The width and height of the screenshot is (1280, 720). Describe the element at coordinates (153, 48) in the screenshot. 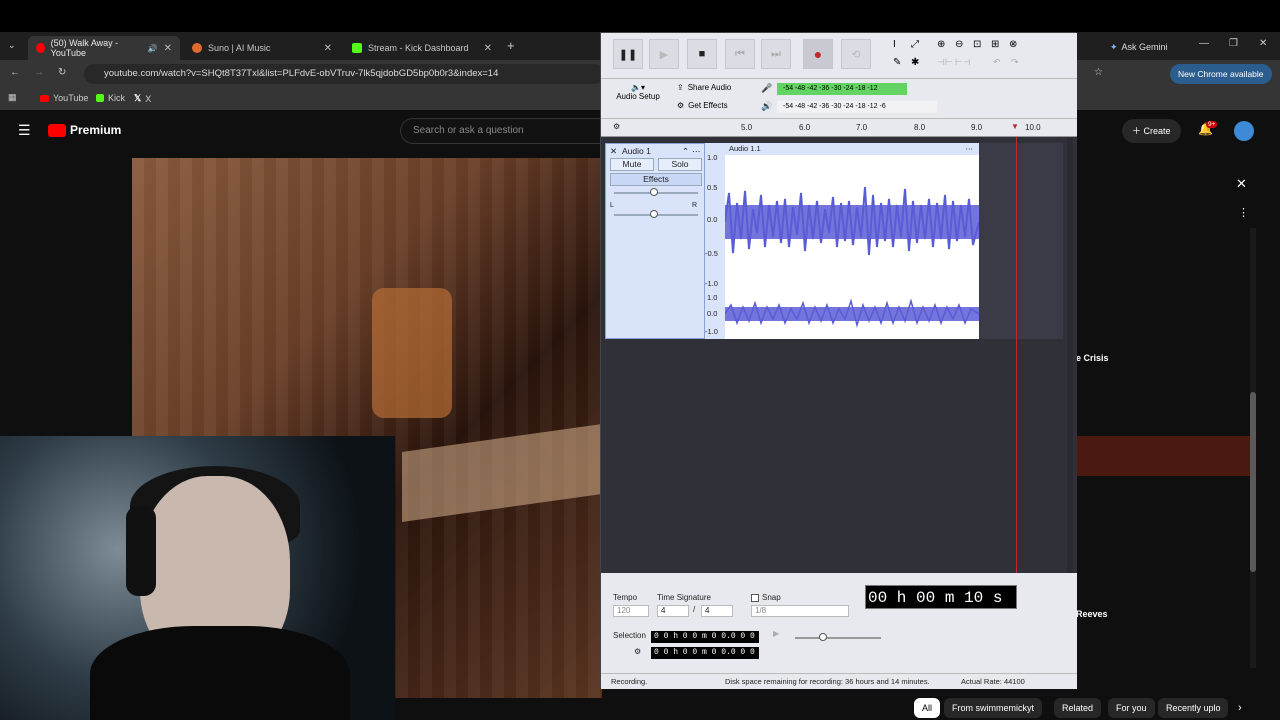

I see `speaker-icon: 🔊` at that location.